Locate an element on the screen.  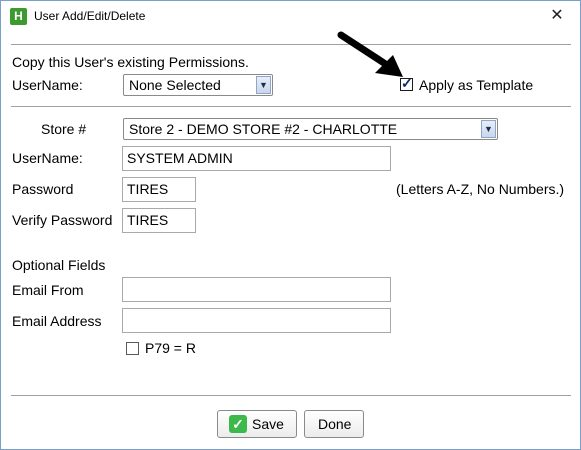
save-button: ✓ Save is located at coordinates (257, 424).